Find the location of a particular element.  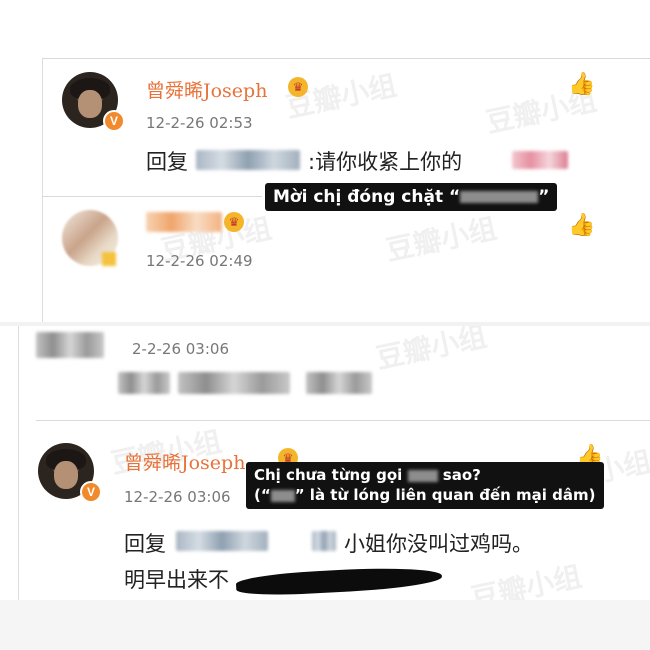

footer-strip is located at coordinates (325, 625).